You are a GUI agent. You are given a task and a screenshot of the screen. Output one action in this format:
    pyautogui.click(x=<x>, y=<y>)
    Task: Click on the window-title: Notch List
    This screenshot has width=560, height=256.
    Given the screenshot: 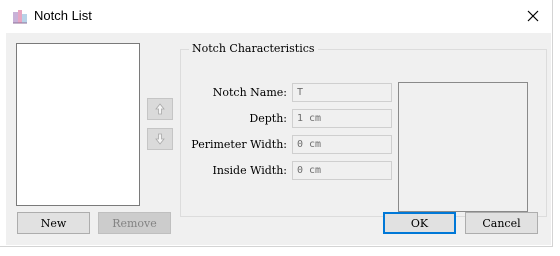 What is the action you would take?
    pyautogui.click(x=63, y=15)
    